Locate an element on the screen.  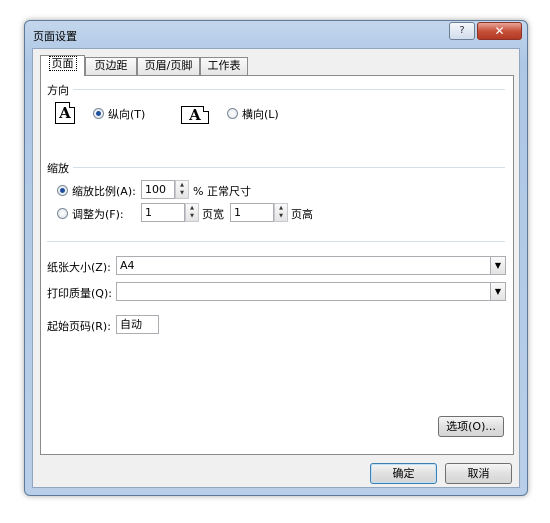
close-button: ✕ is located at coordinates (499, 31).